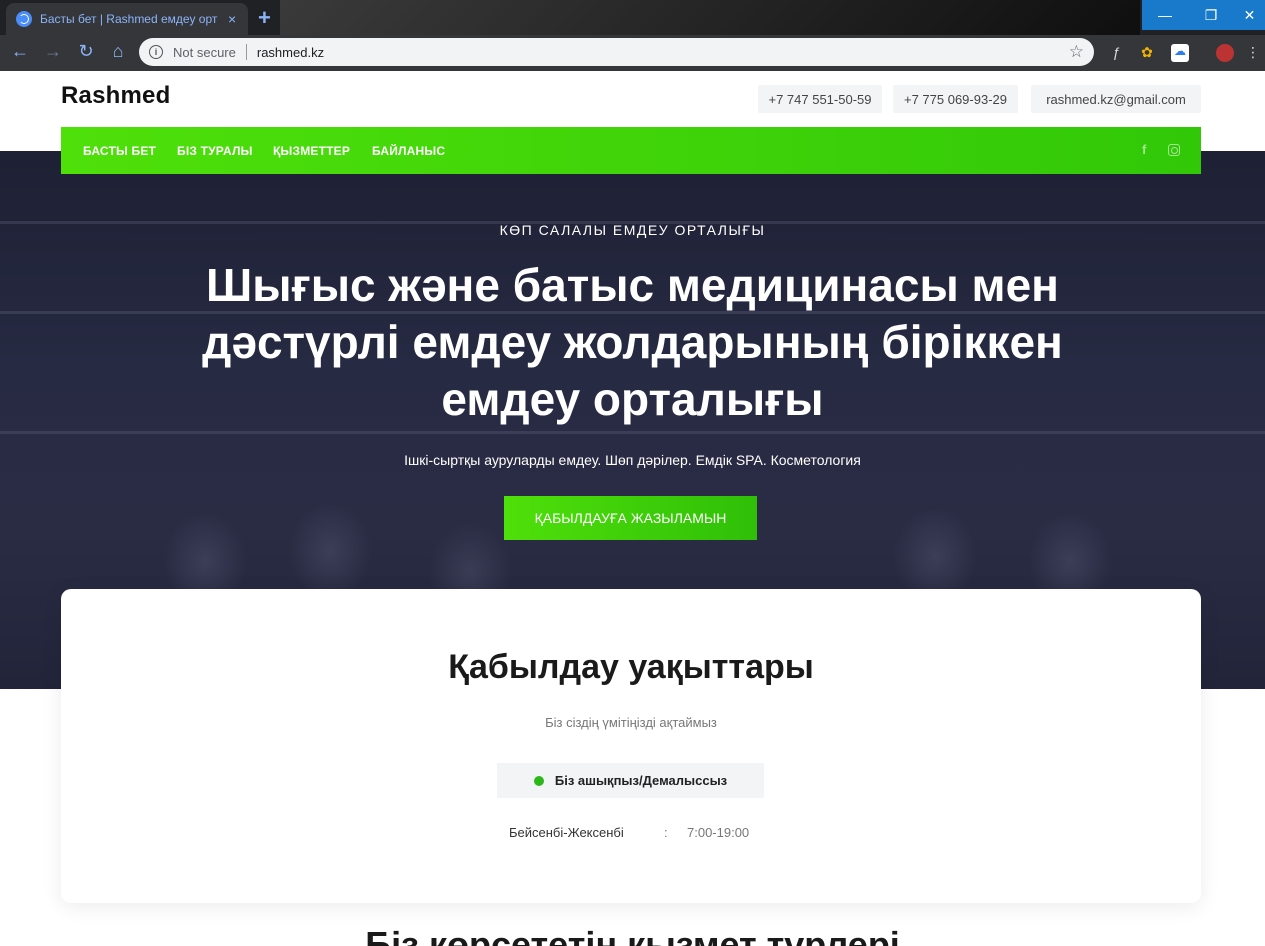 This screenshot has width=1265, height=946. I want to click on status-dot-icon, so click(538, 780).